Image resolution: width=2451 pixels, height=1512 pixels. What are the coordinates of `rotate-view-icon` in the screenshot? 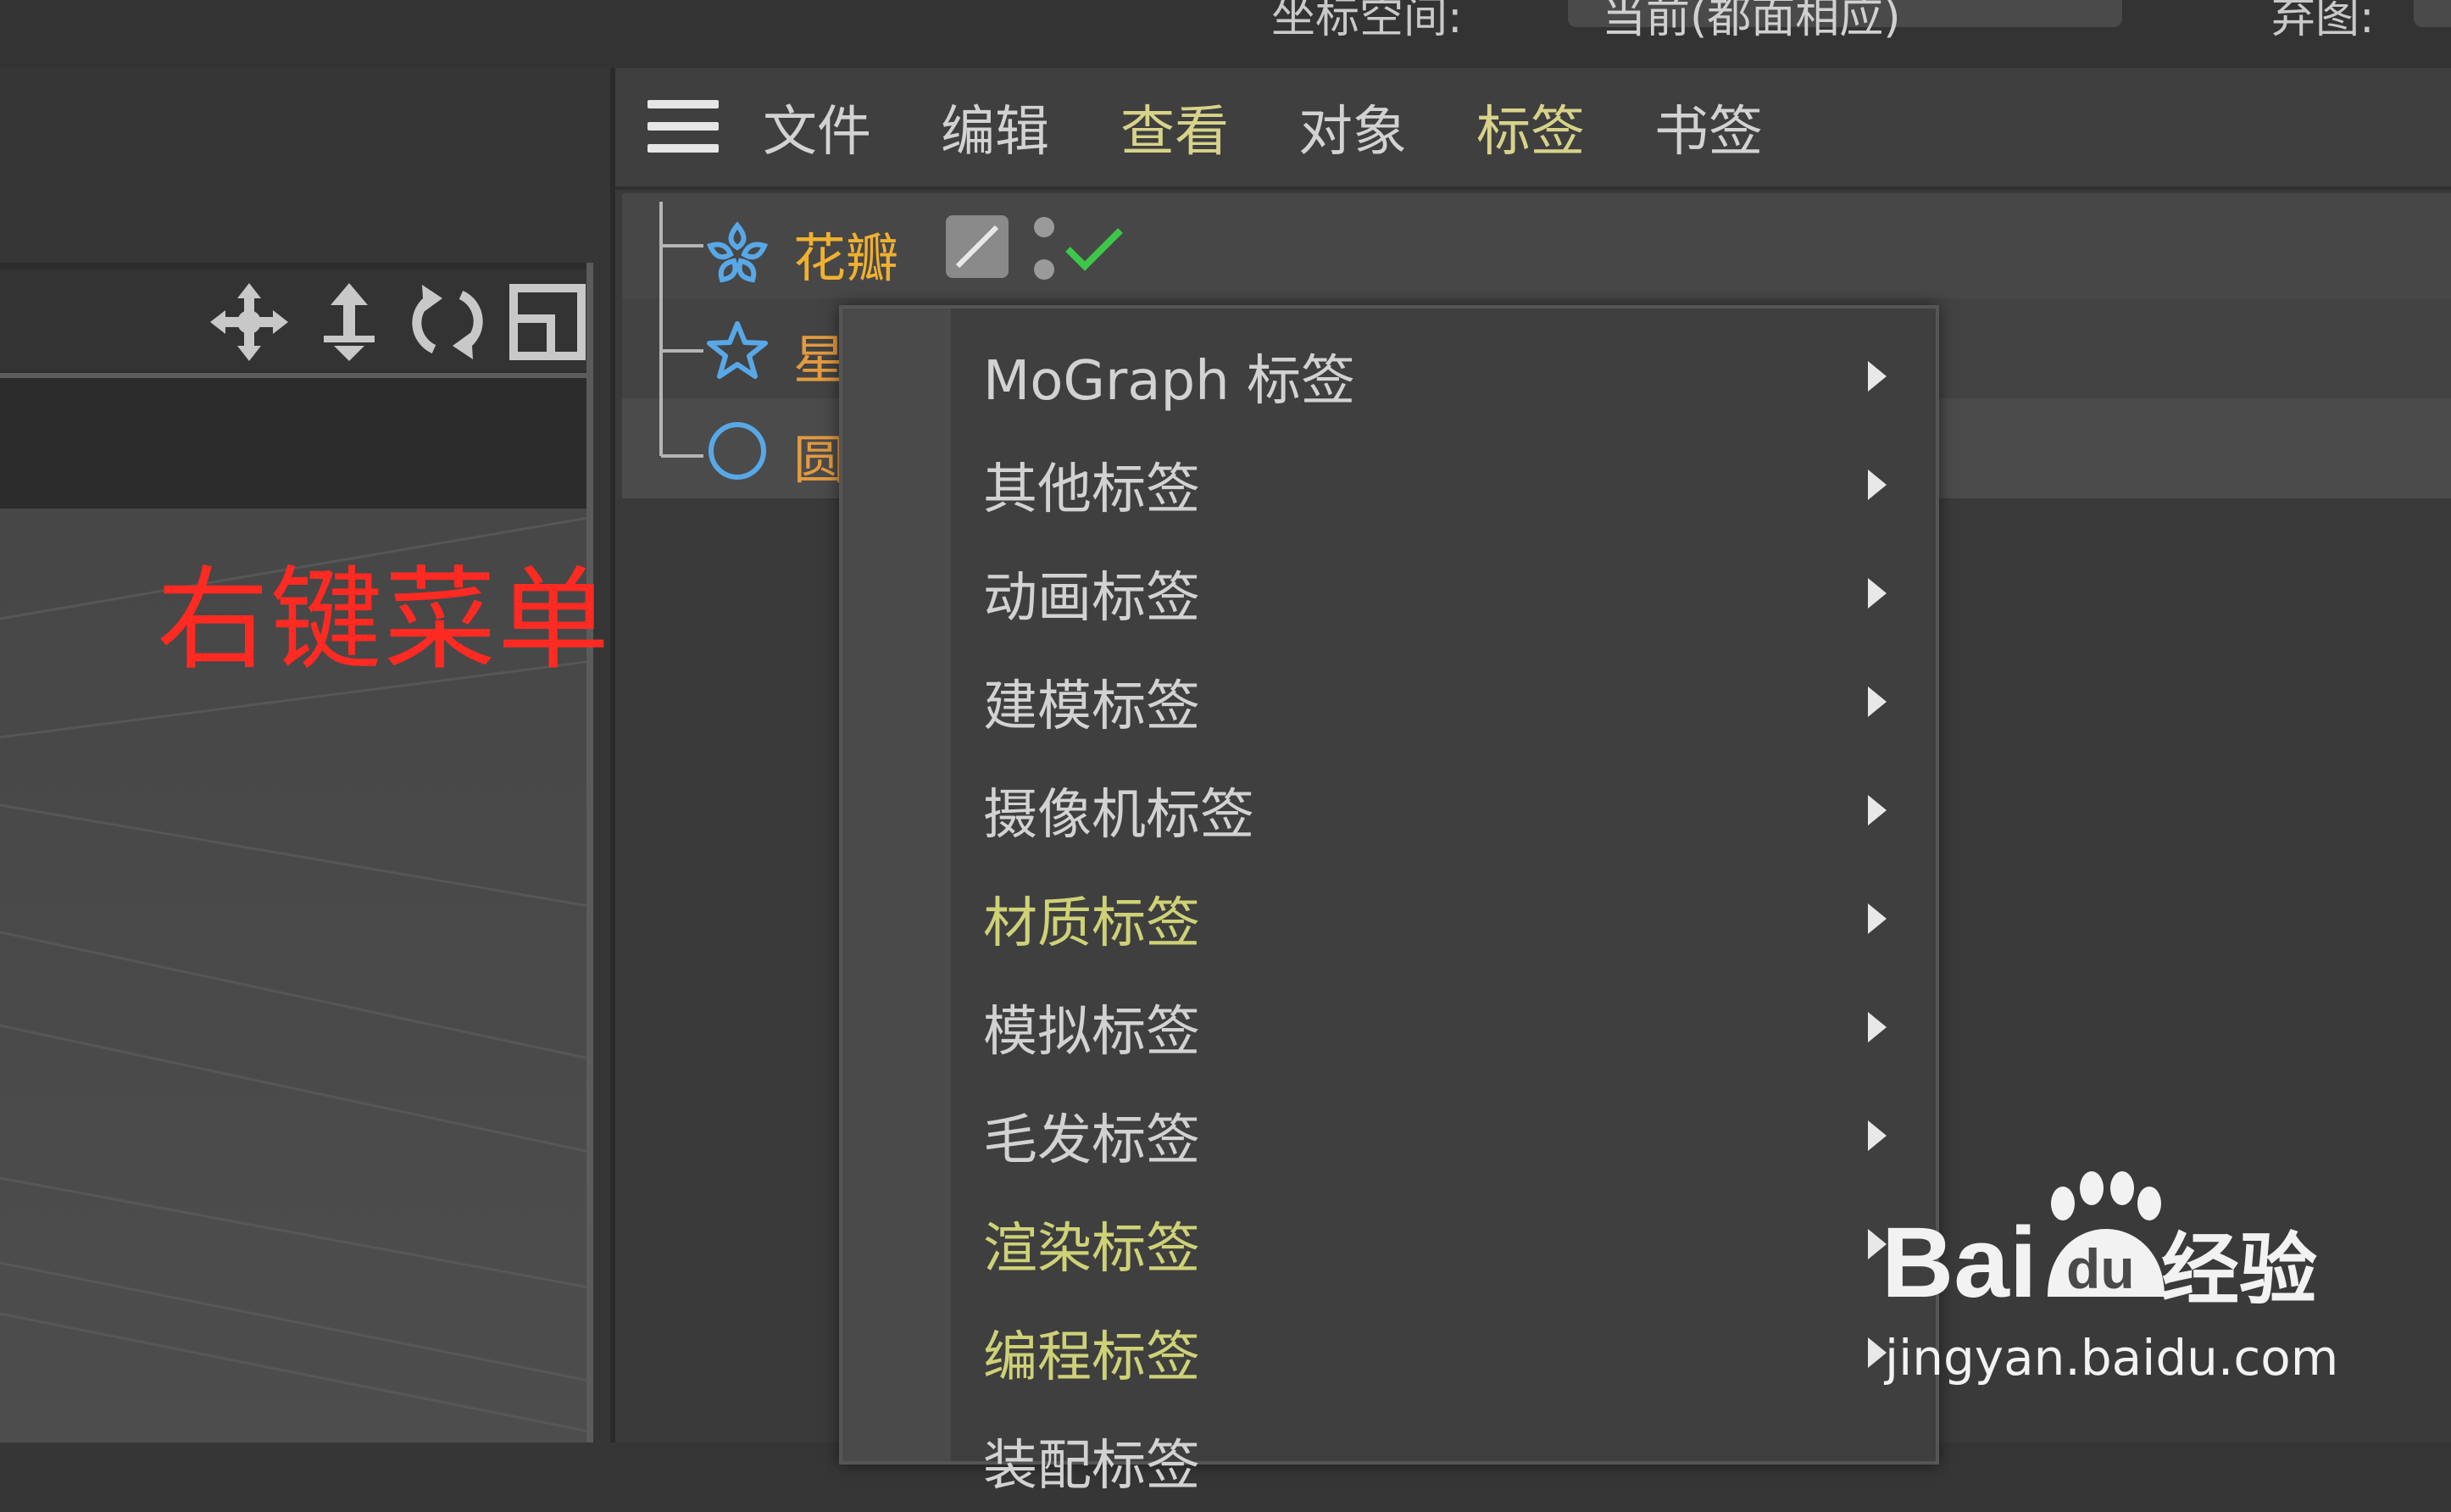 It's located at (448, 322).